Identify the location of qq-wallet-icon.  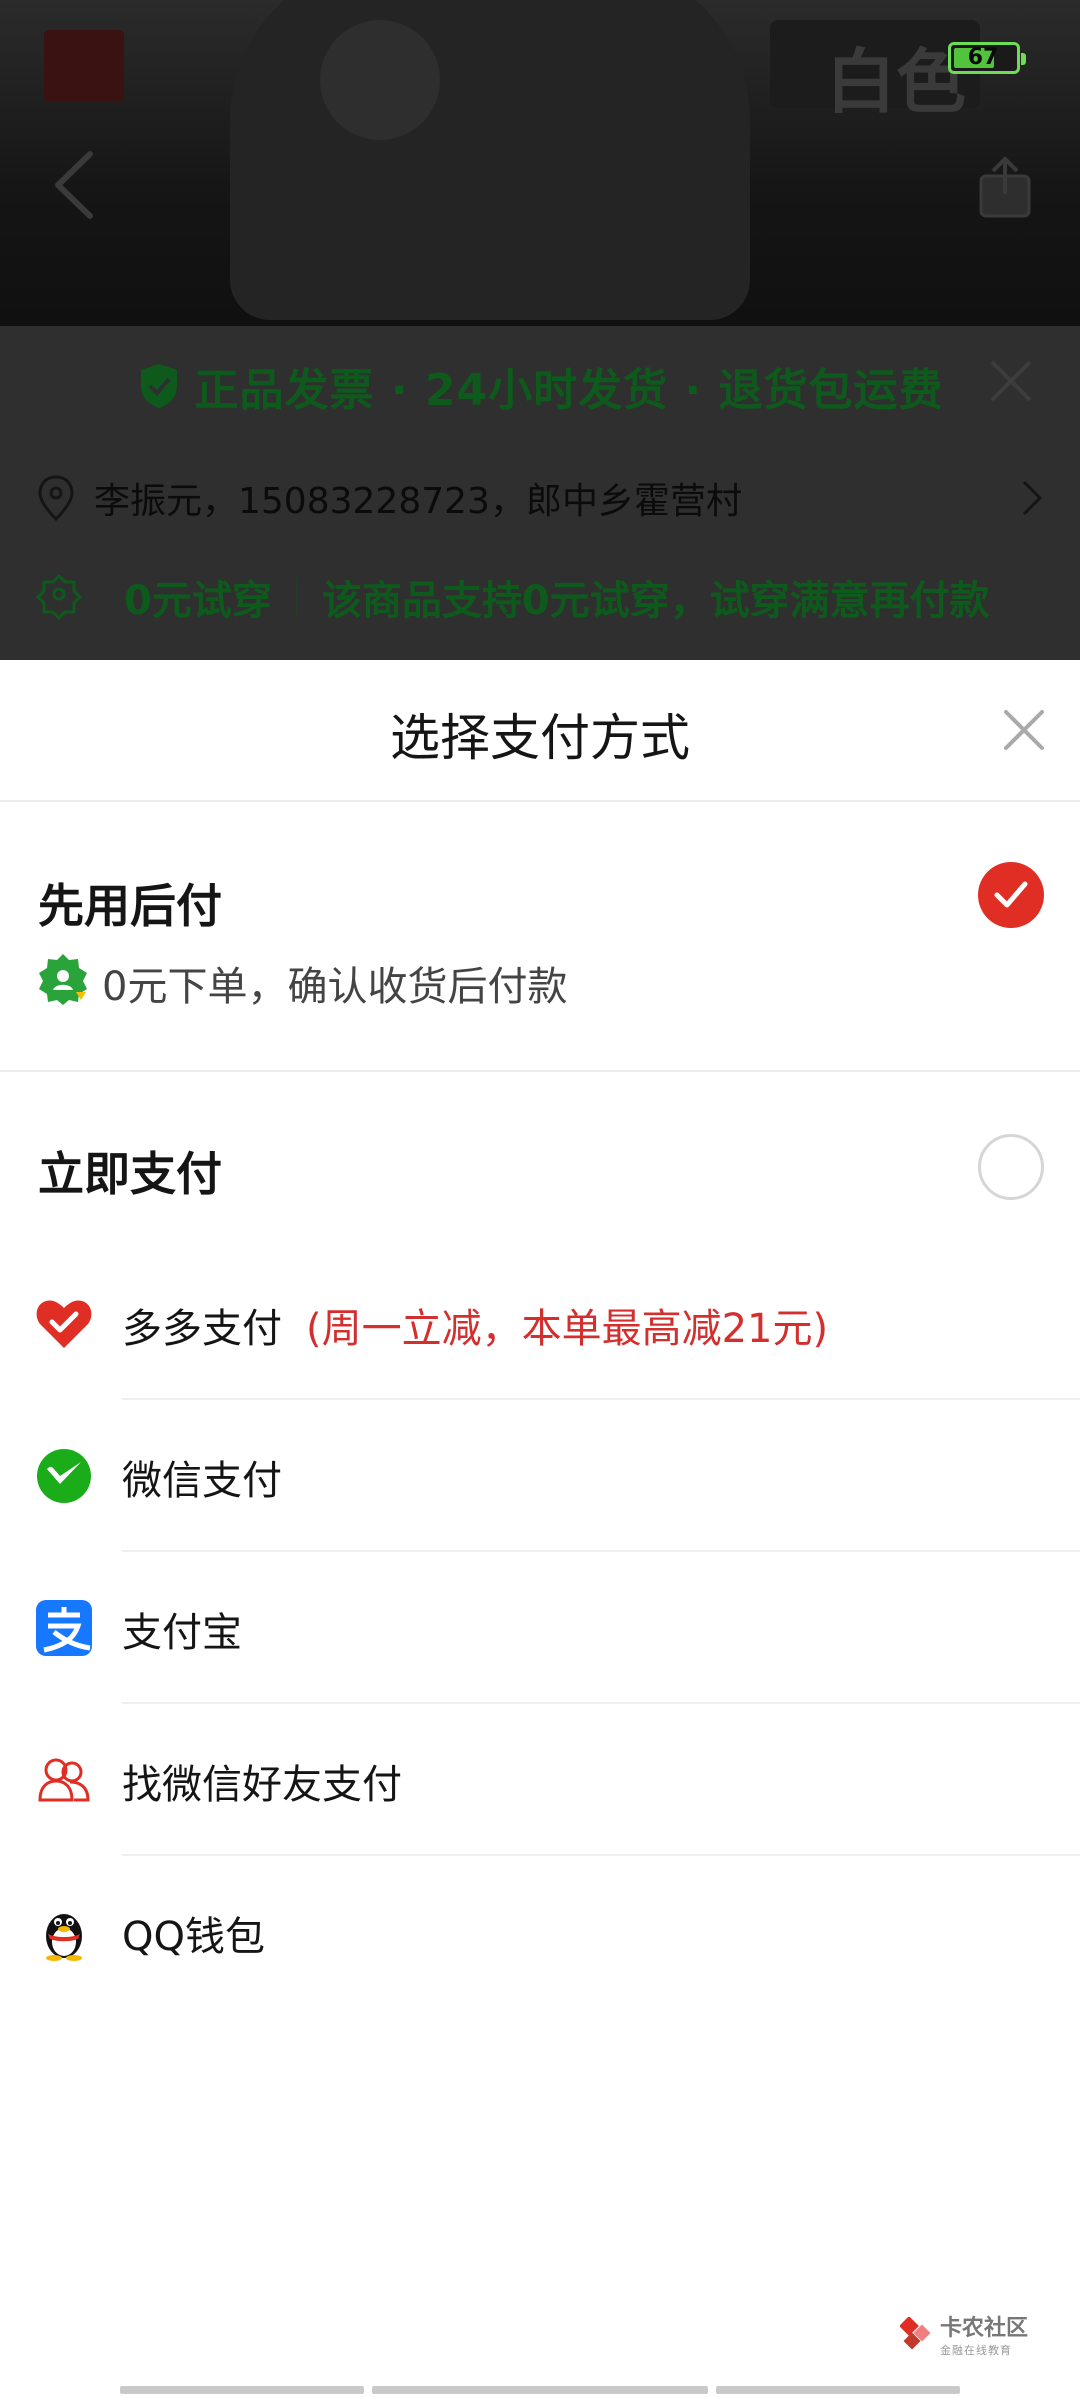
(64, 1937).